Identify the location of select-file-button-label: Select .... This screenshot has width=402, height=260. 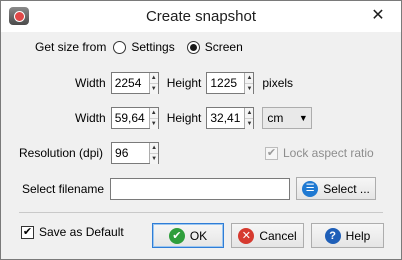
(346, 188).